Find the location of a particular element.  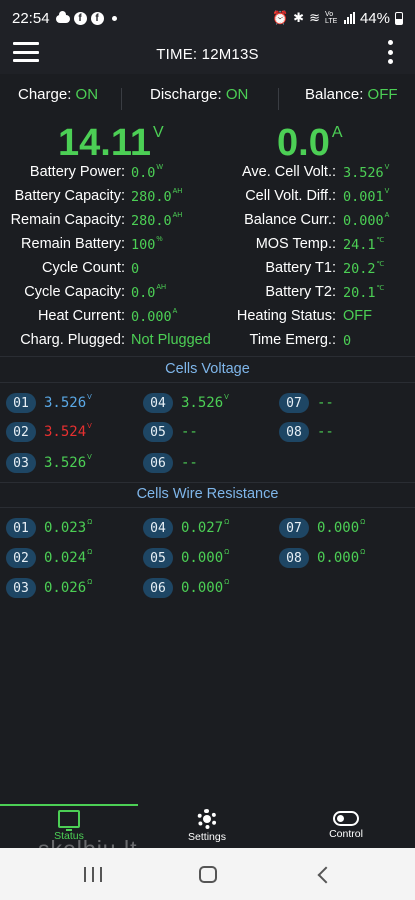

cell-resistance-value: 0.026Ω is located at coordinates (68, 587).